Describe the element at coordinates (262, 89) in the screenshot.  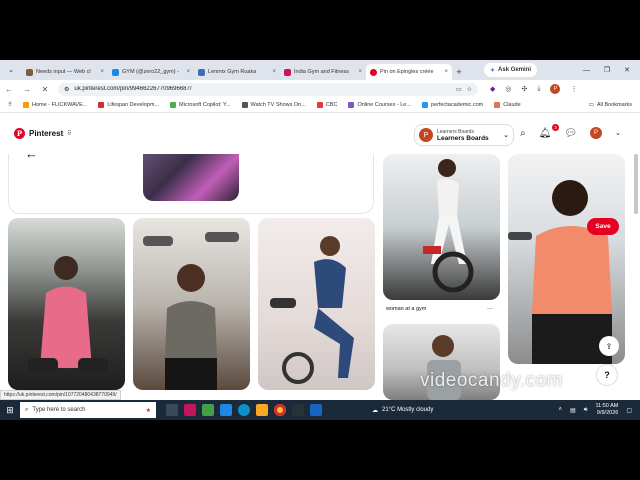
I see `url-text: uk.pinterest.com/pin/994662267709696687/` at that location.